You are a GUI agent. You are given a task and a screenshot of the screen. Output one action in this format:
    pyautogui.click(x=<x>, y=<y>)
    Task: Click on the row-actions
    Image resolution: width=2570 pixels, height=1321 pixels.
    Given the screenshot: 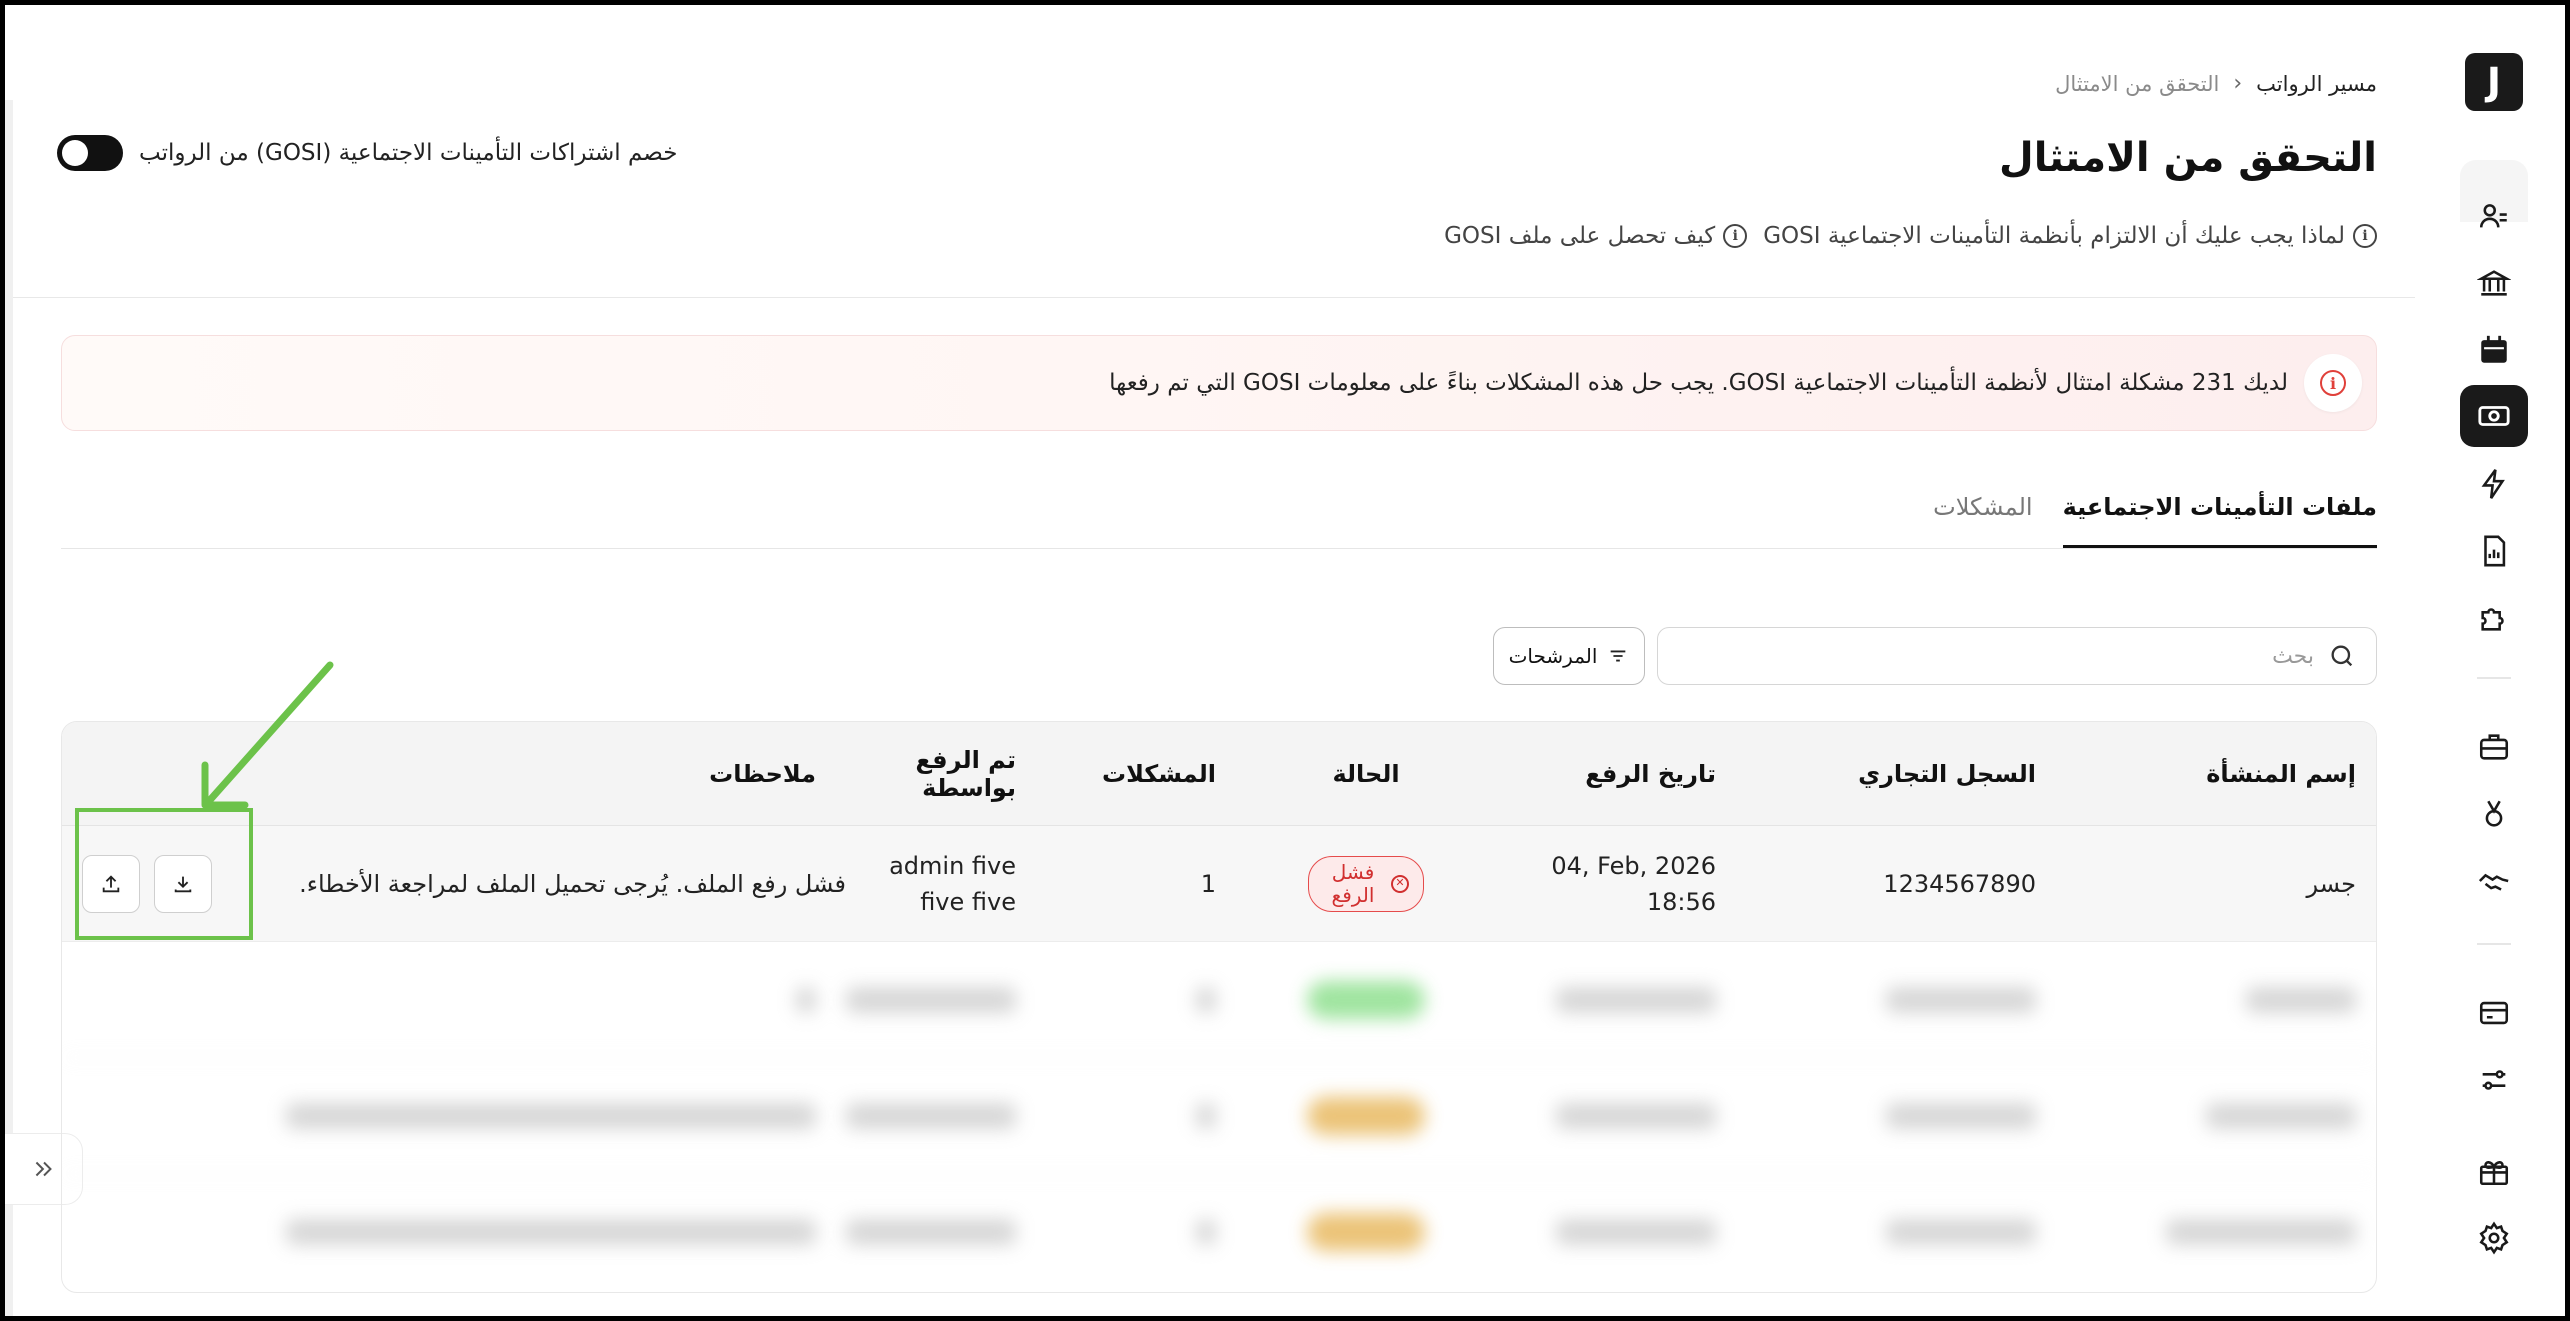 What is the action you would take?
    pyautogui.click(x=174, y=883)
    